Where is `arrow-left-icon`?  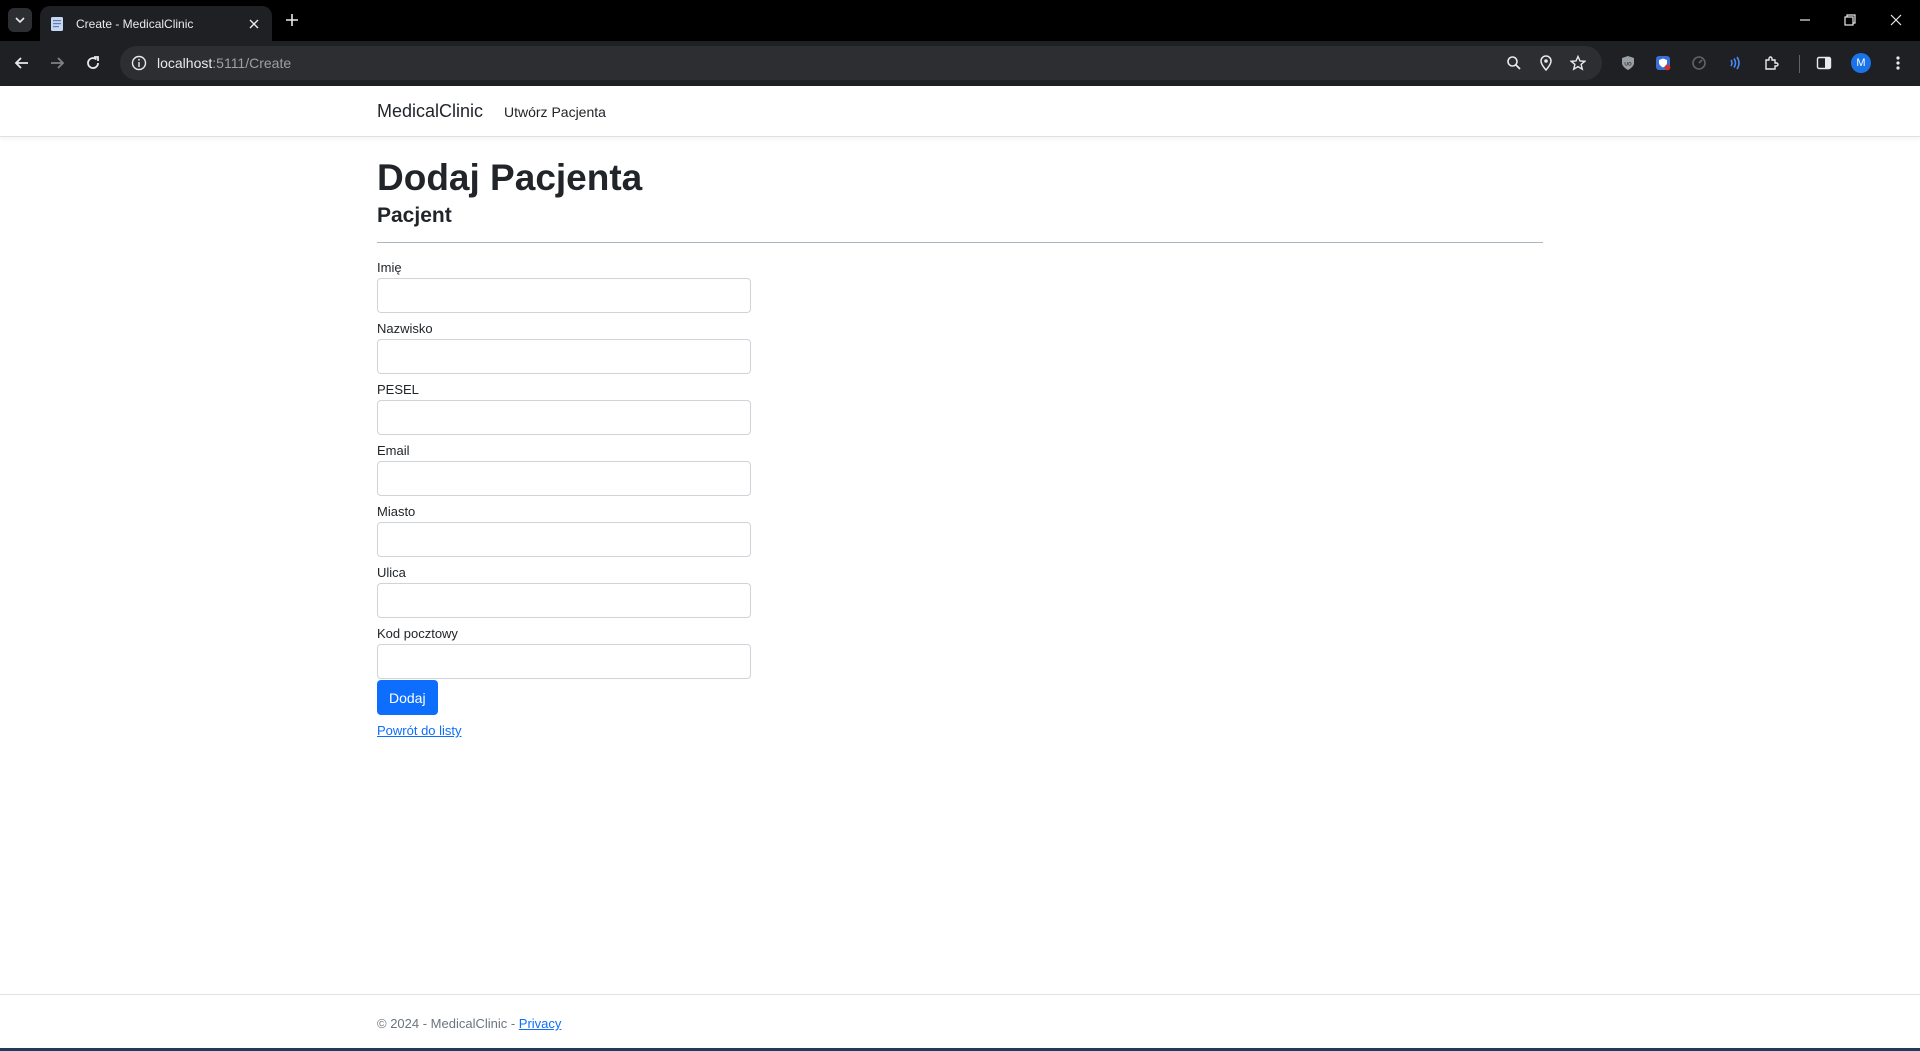
arrow-left-icon is located at coordinates (21, 63).